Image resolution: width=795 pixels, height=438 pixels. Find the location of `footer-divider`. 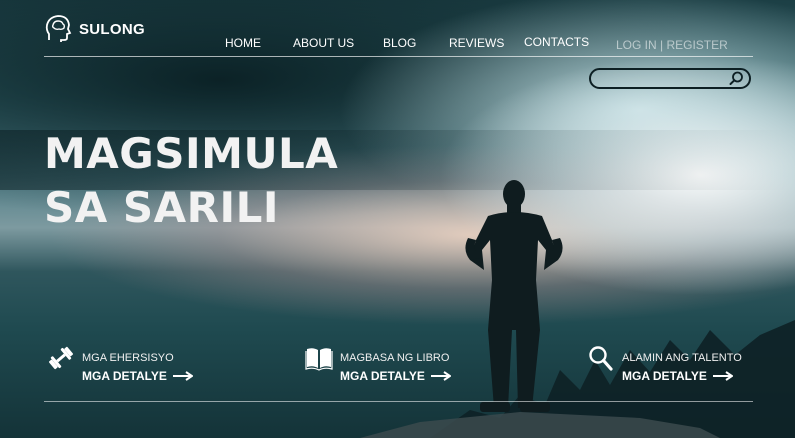

footer-divider is located at coordinates (398, 401).